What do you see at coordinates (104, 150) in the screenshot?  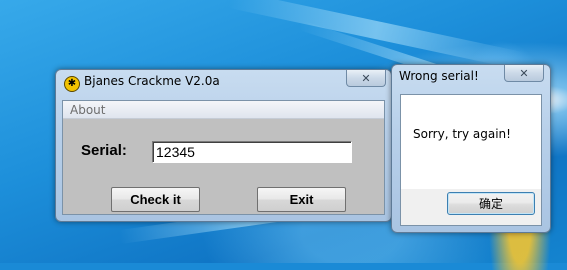 I see `serial-label: Serial:` at bounding box center [104, 150].